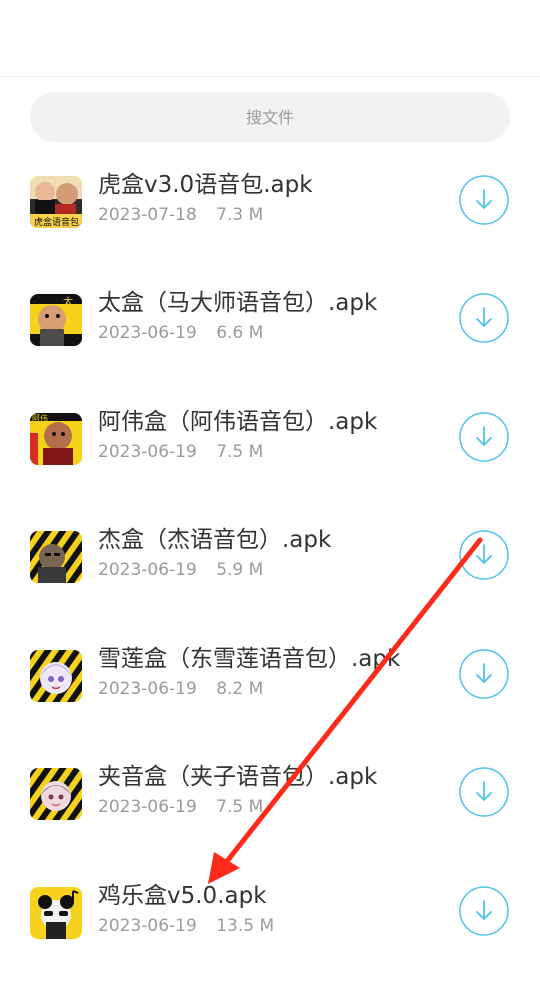  What do you see at coordinates (56, 913) in the screenshot?
I see `jile-box-icon` at bounding box center [56, 913].